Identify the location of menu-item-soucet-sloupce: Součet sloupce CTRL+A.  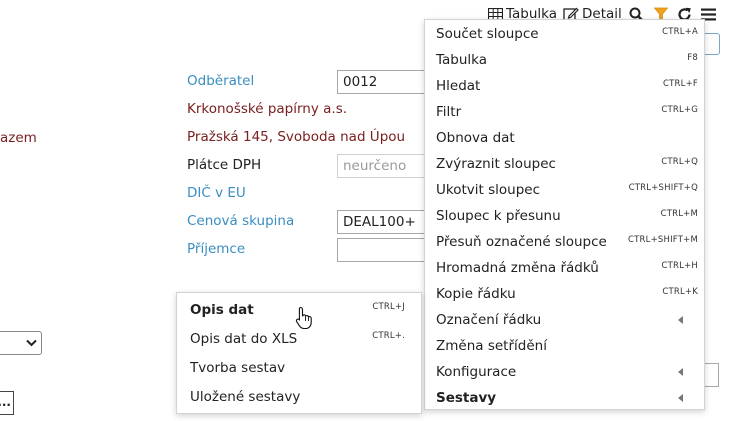
(564, 34).